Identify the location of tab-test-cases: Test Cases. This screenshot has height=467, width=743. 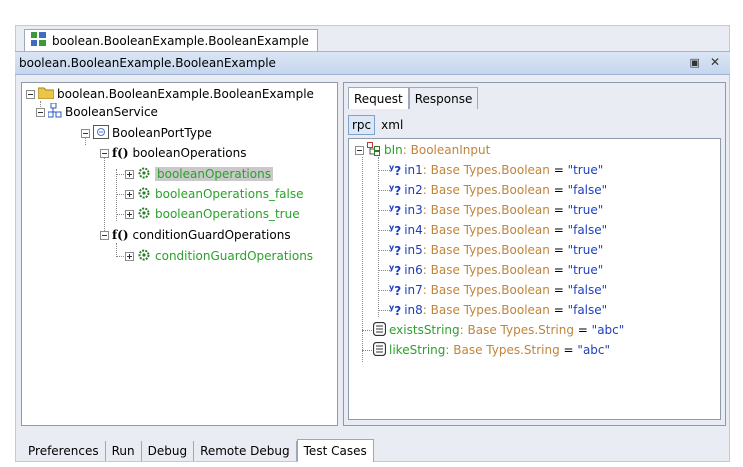
(335, 450).